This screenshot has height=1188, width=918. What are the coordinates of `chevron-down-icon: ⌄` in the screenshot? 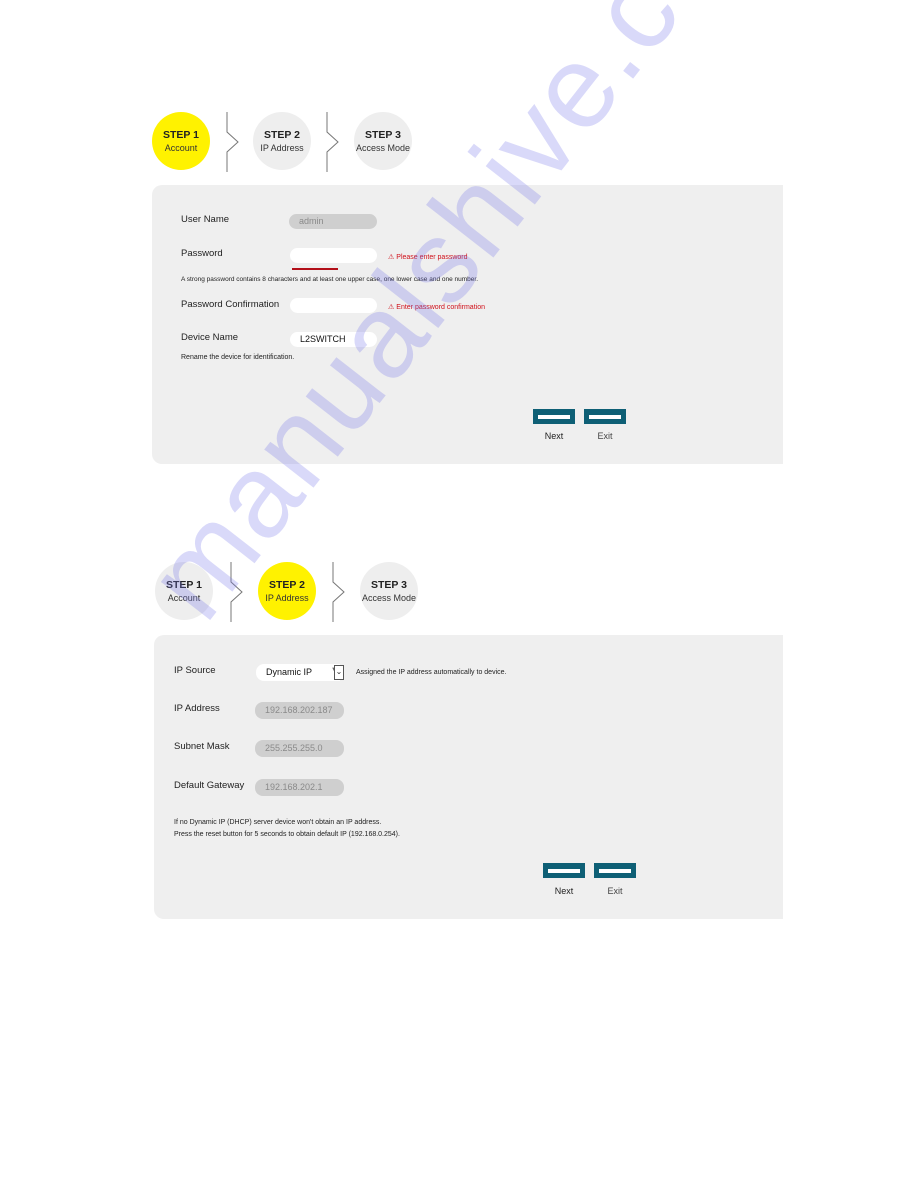 It's located at (339, 672).